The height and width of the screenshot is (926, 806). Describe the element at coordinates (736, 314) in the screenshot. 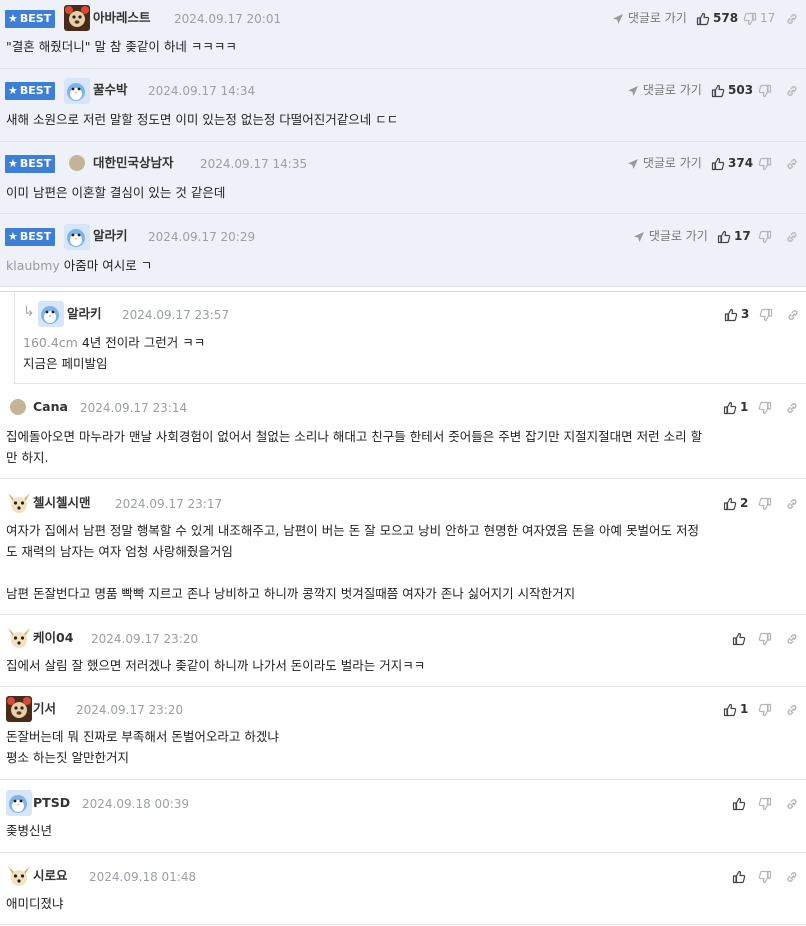

I see `upvote-button: 3` at that location.